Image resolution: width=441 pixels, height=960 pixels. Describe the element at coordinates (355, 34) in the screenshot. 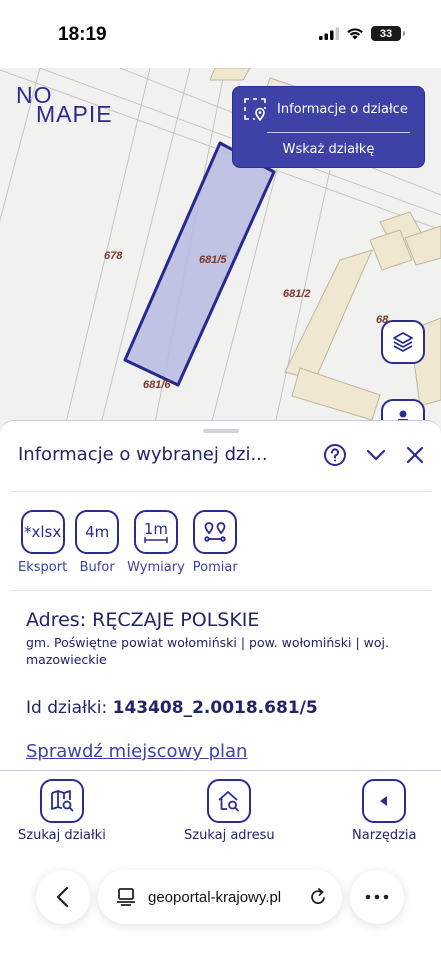

I see `wifi-icon` at that location.